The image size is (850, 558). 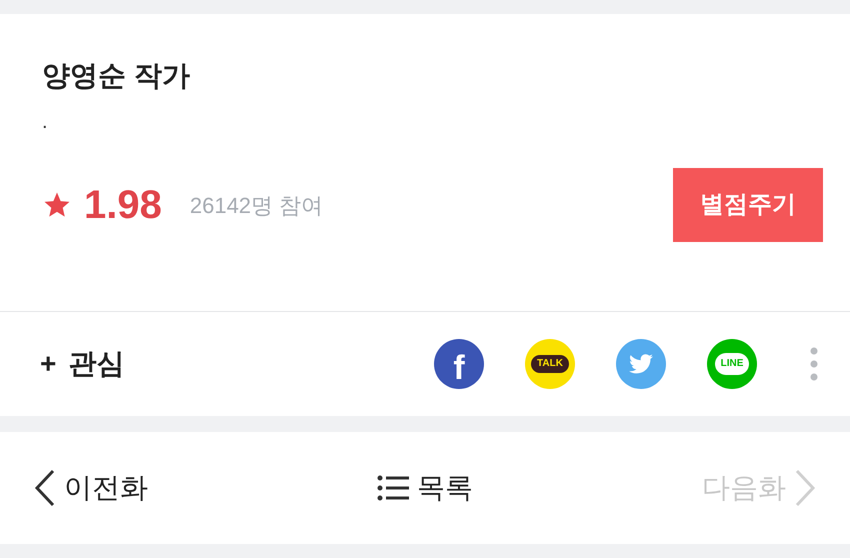 I want to click on more-options-icon, so click(x=814, y=364).